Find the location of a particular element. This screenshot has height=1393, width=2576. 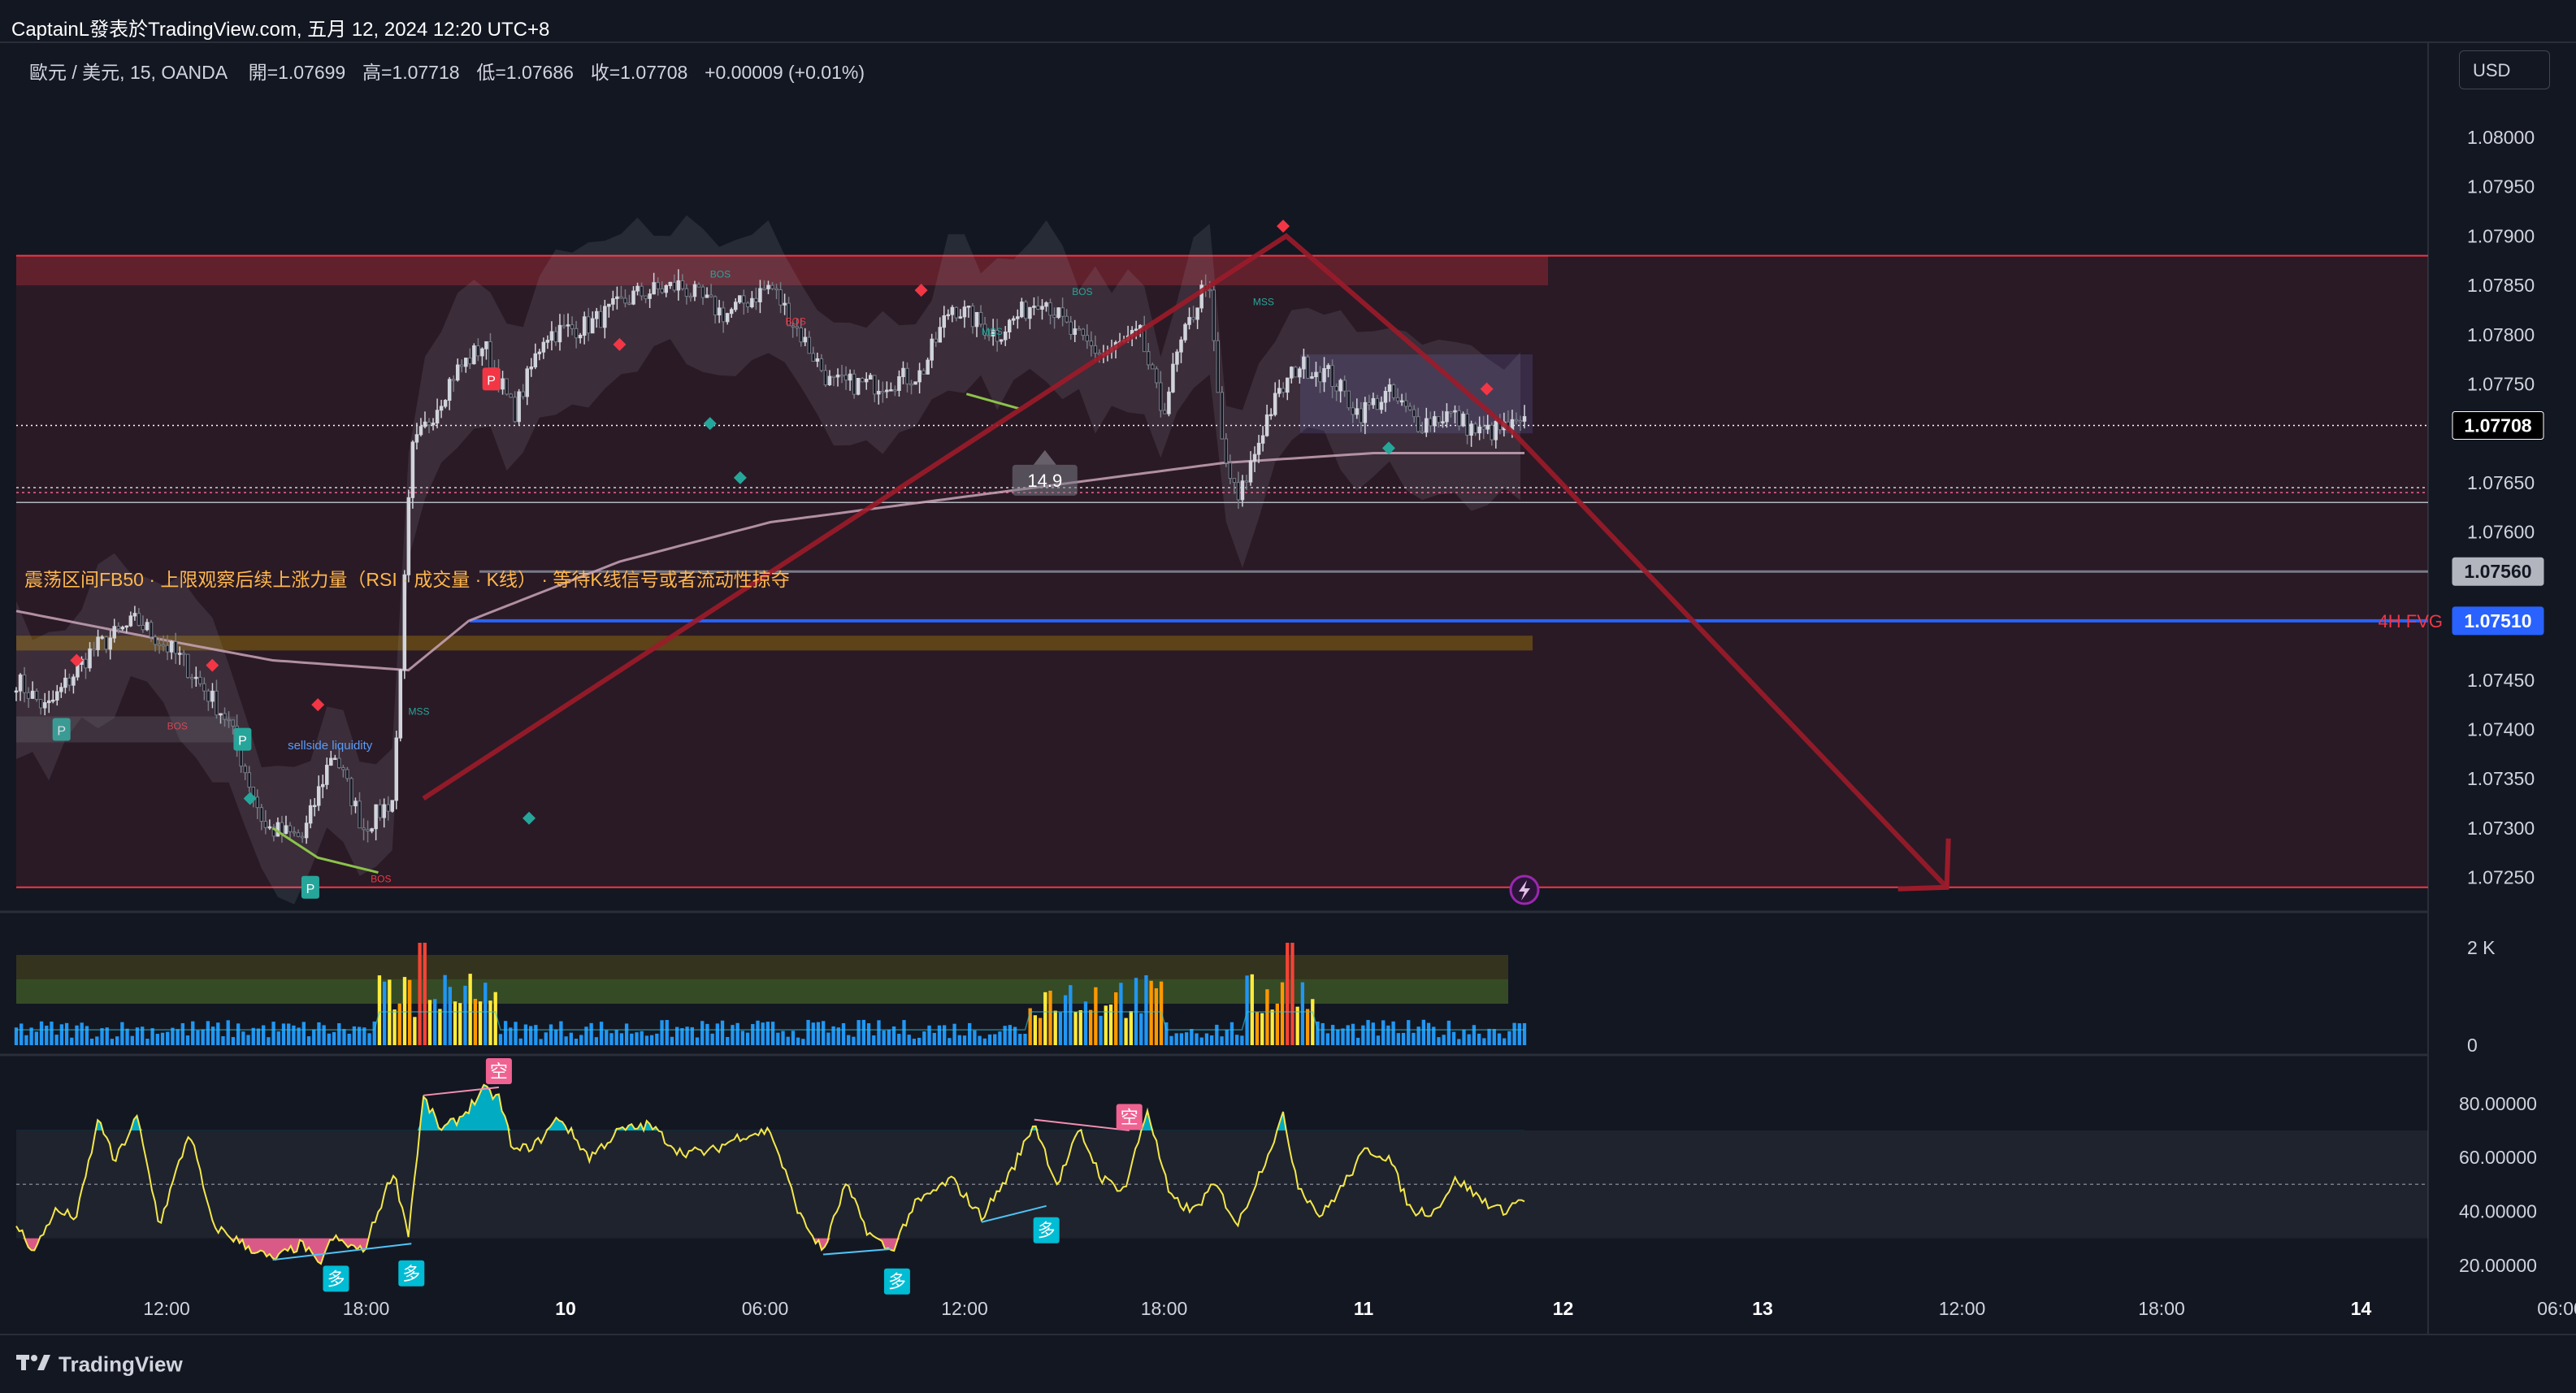

time-tick-label: 12:00 is located at coordinates (964, 1308).